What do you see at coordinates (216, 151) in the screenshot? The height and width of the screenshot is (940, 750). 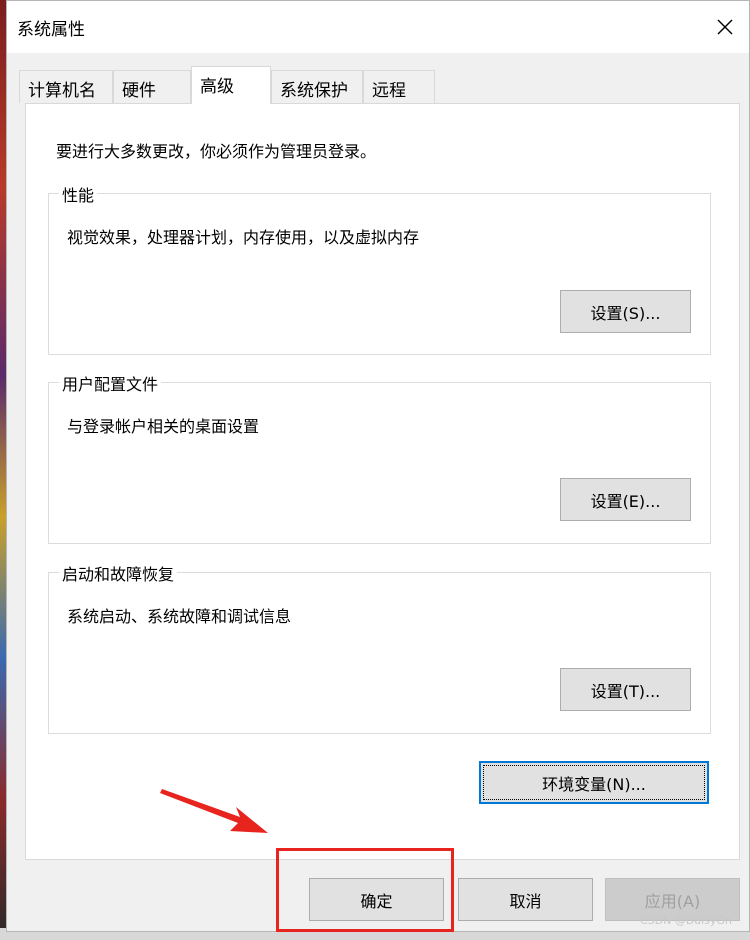 I see `admin-notice: 要进行大多数更改，你必须作为管理员登录。` at bounding box center [216, 151].